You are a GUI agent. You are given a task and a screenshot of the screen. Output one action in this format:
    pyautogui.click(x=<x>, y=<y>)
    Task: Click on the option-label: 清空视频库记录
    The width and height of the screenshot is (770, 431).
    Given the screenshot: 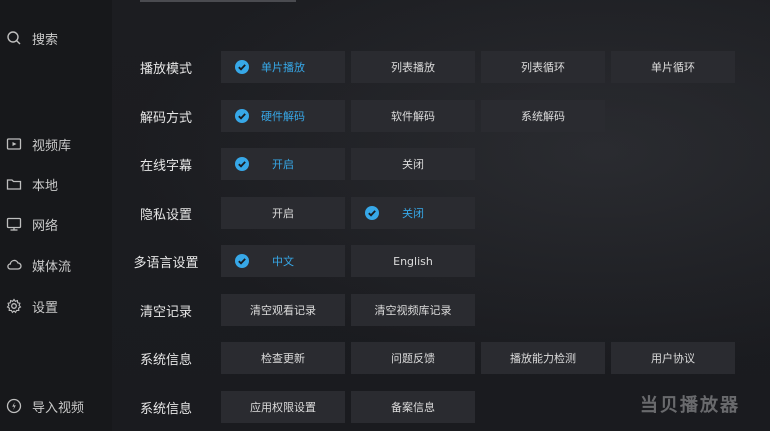 What is the action you would take?
    pyautogui.click(x=413, y=310)
    